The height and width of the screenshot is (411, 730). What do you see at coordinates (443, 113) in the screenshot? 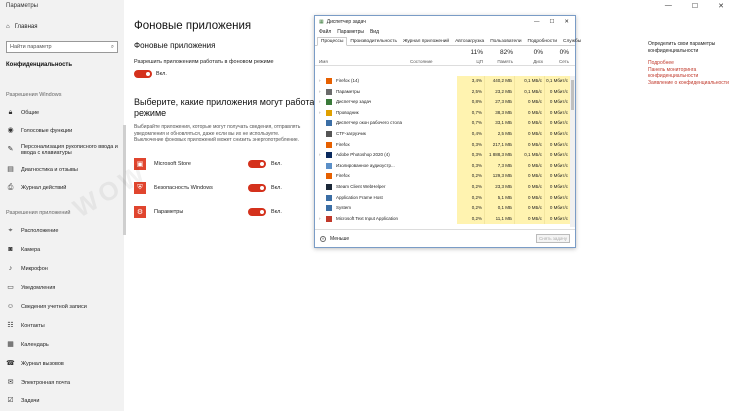
I see `process-row: › Проводник 0,7% 38,3 МБ 0 МБ/с 0 Мбит/с` at bounding box center [443, 113].